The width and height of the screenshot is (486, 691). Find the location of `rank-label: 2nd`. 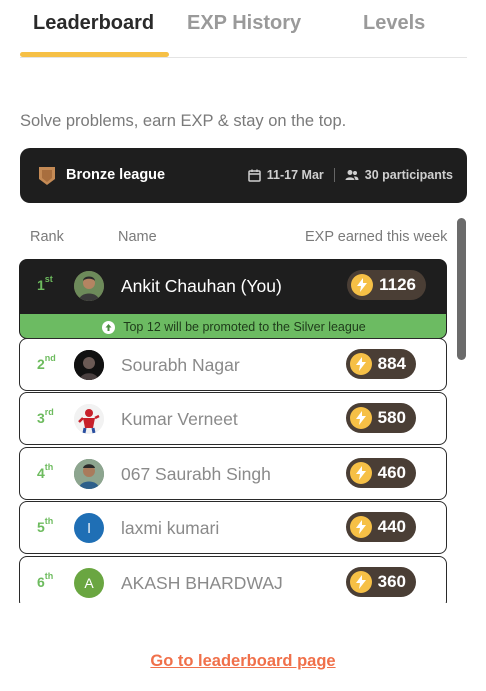

rank-label: 2nd is located at coordinates (46, 362).